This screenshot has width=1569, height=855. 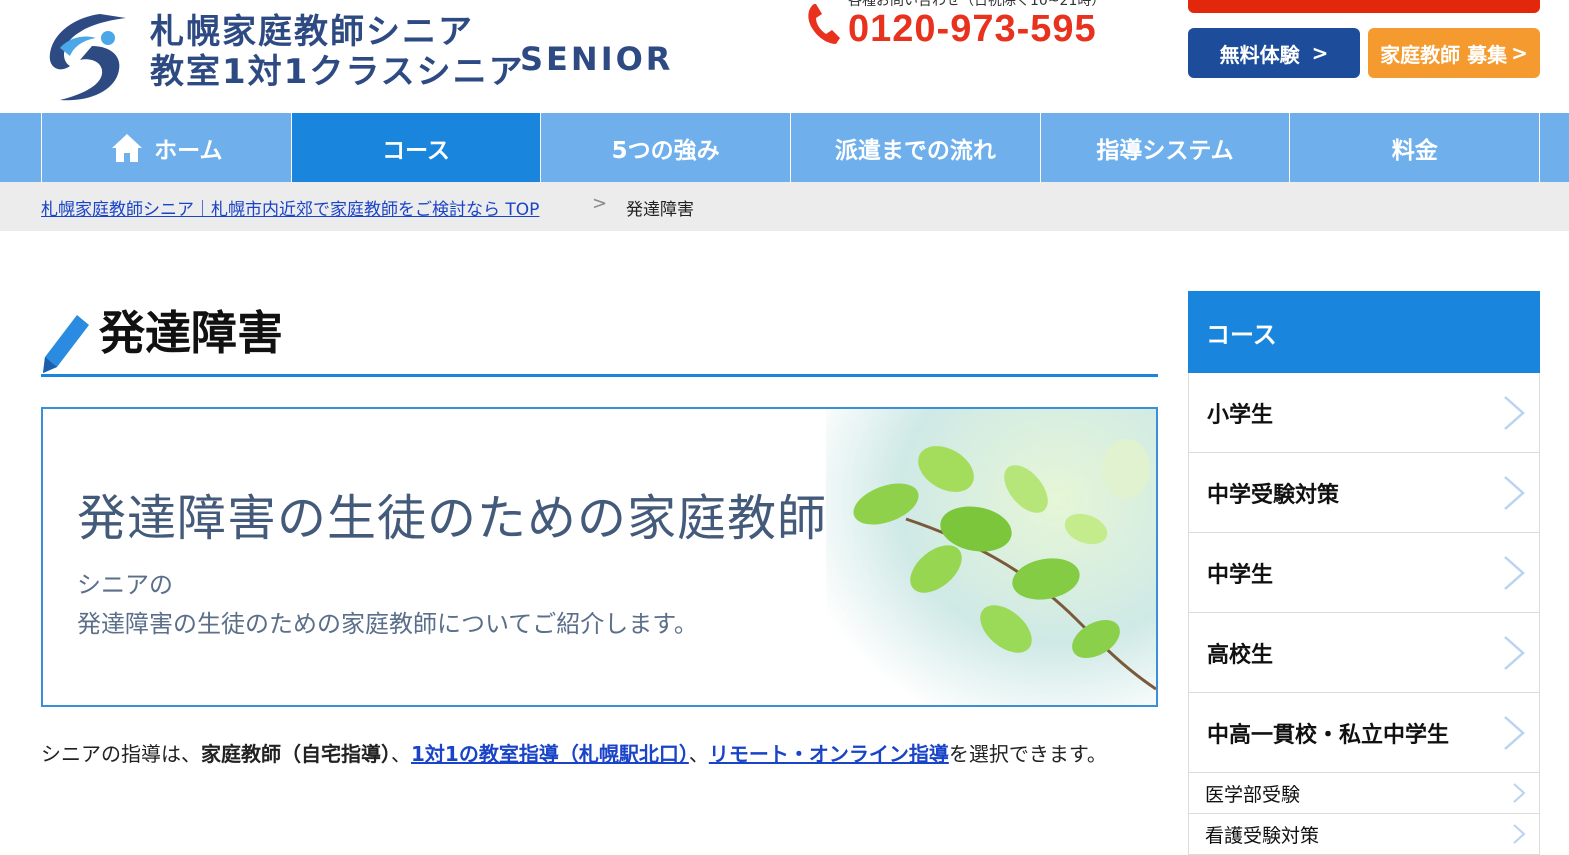 I want to click on sidebar-item-jhs: 中学生, so click(x=1364, y=573).